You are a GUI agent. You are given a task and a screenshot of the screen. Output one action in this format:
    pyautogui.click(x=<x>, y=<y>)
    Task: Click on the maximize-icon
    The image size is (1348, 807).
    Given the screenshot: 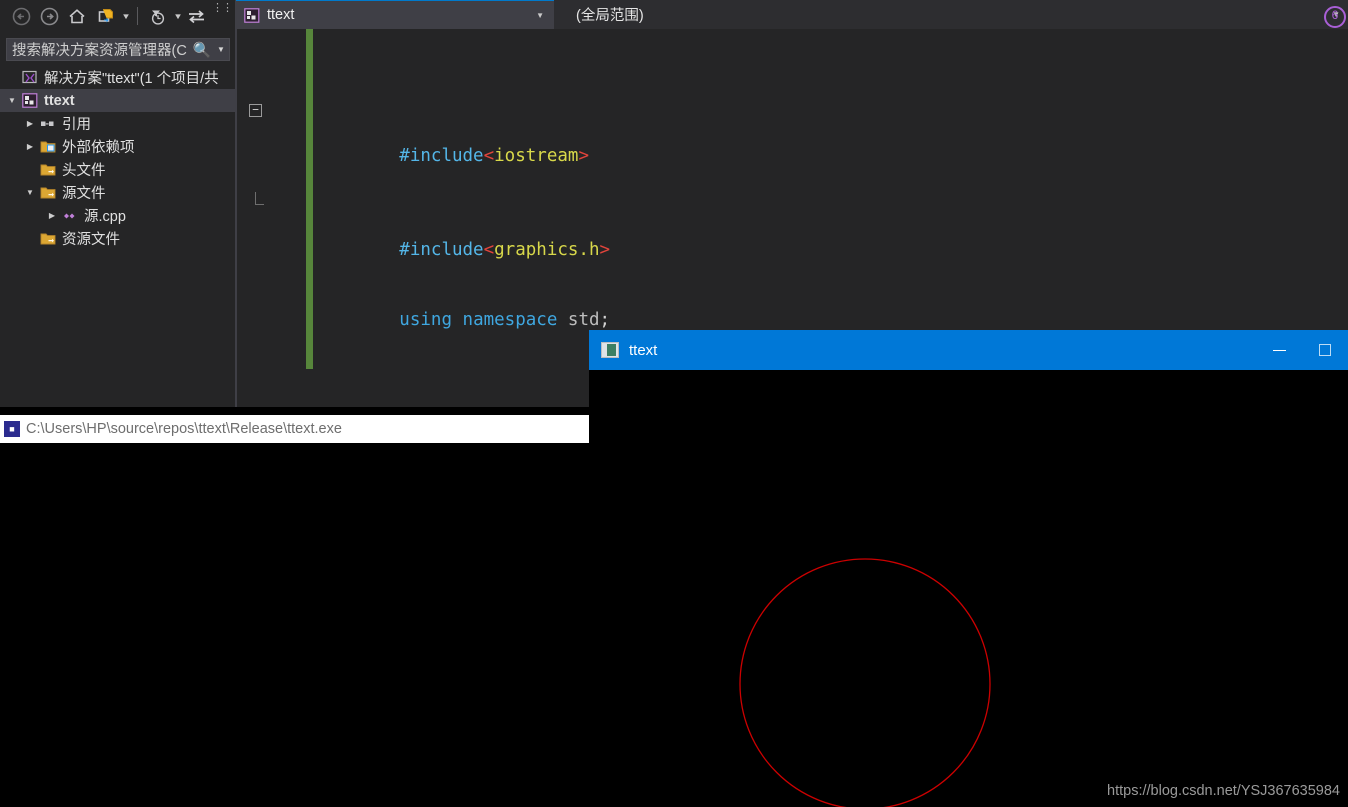 What is the action you would take?
    pyautogui.click(x=1325, y=350)
    